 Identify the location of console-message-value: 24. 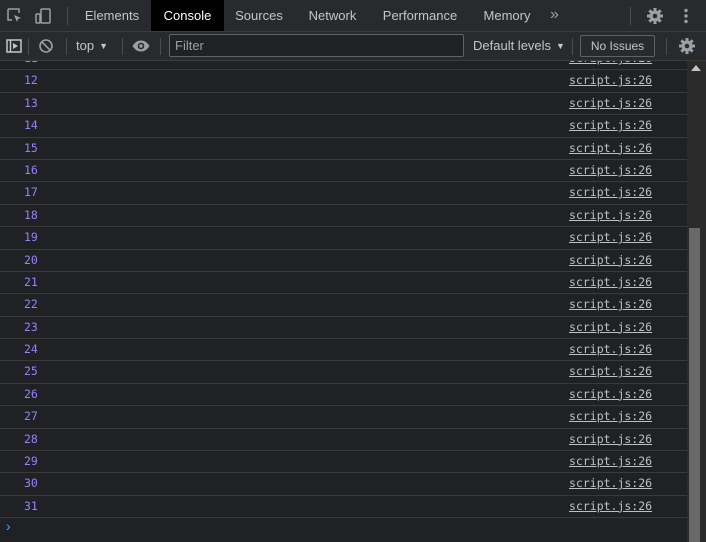
(31, 349).